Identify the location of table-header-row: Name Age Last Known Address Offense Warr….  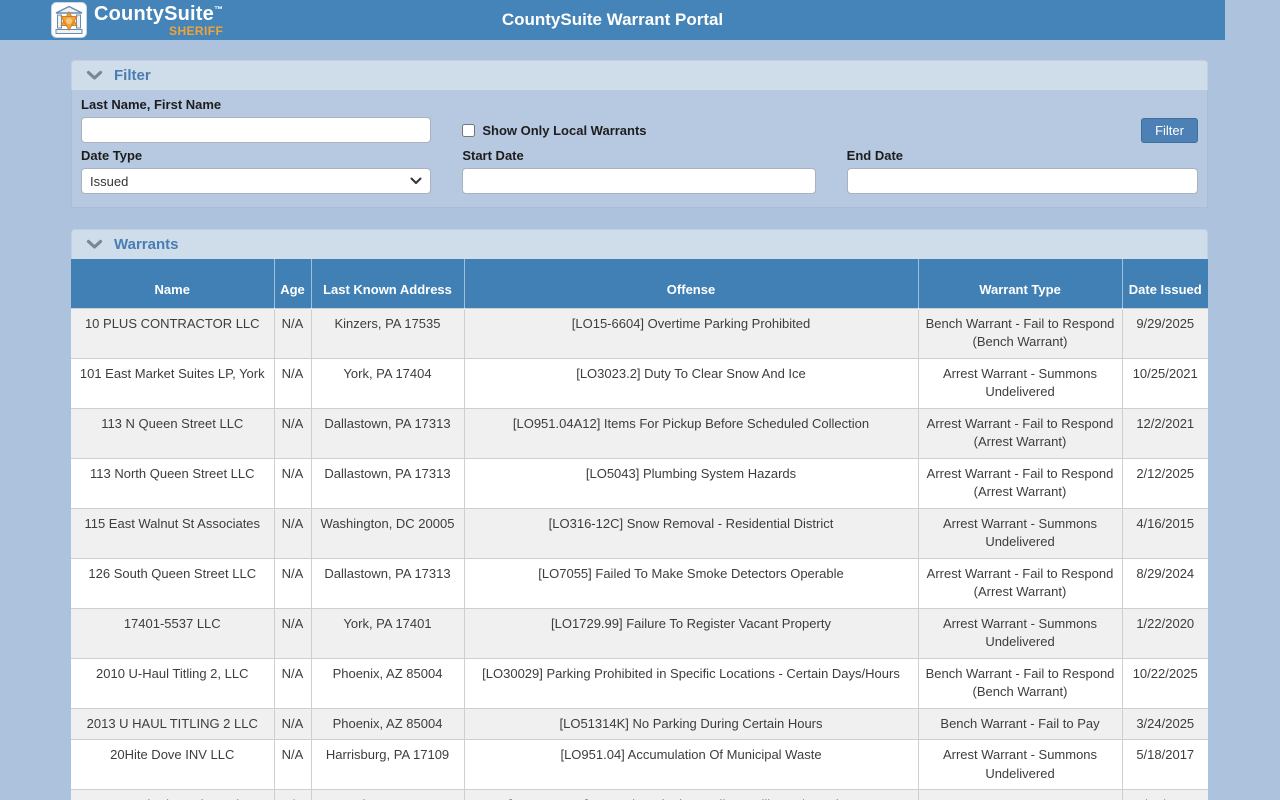
(639, 283).